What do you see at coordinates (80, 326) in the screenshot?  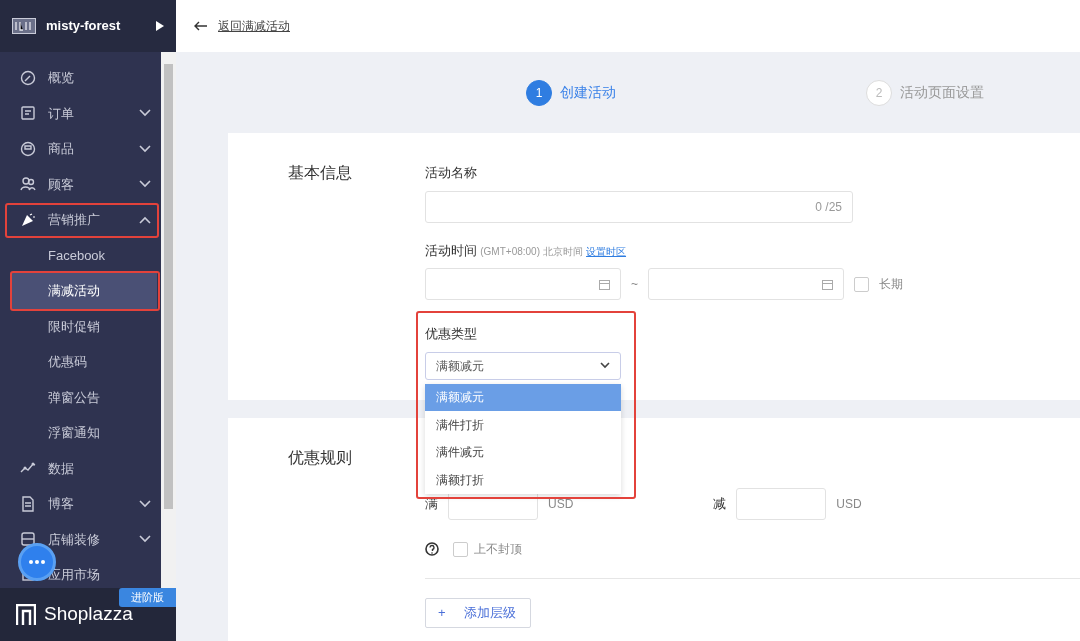 I see `sidebar-item: 限时促销` at bounding box center [80, 326].